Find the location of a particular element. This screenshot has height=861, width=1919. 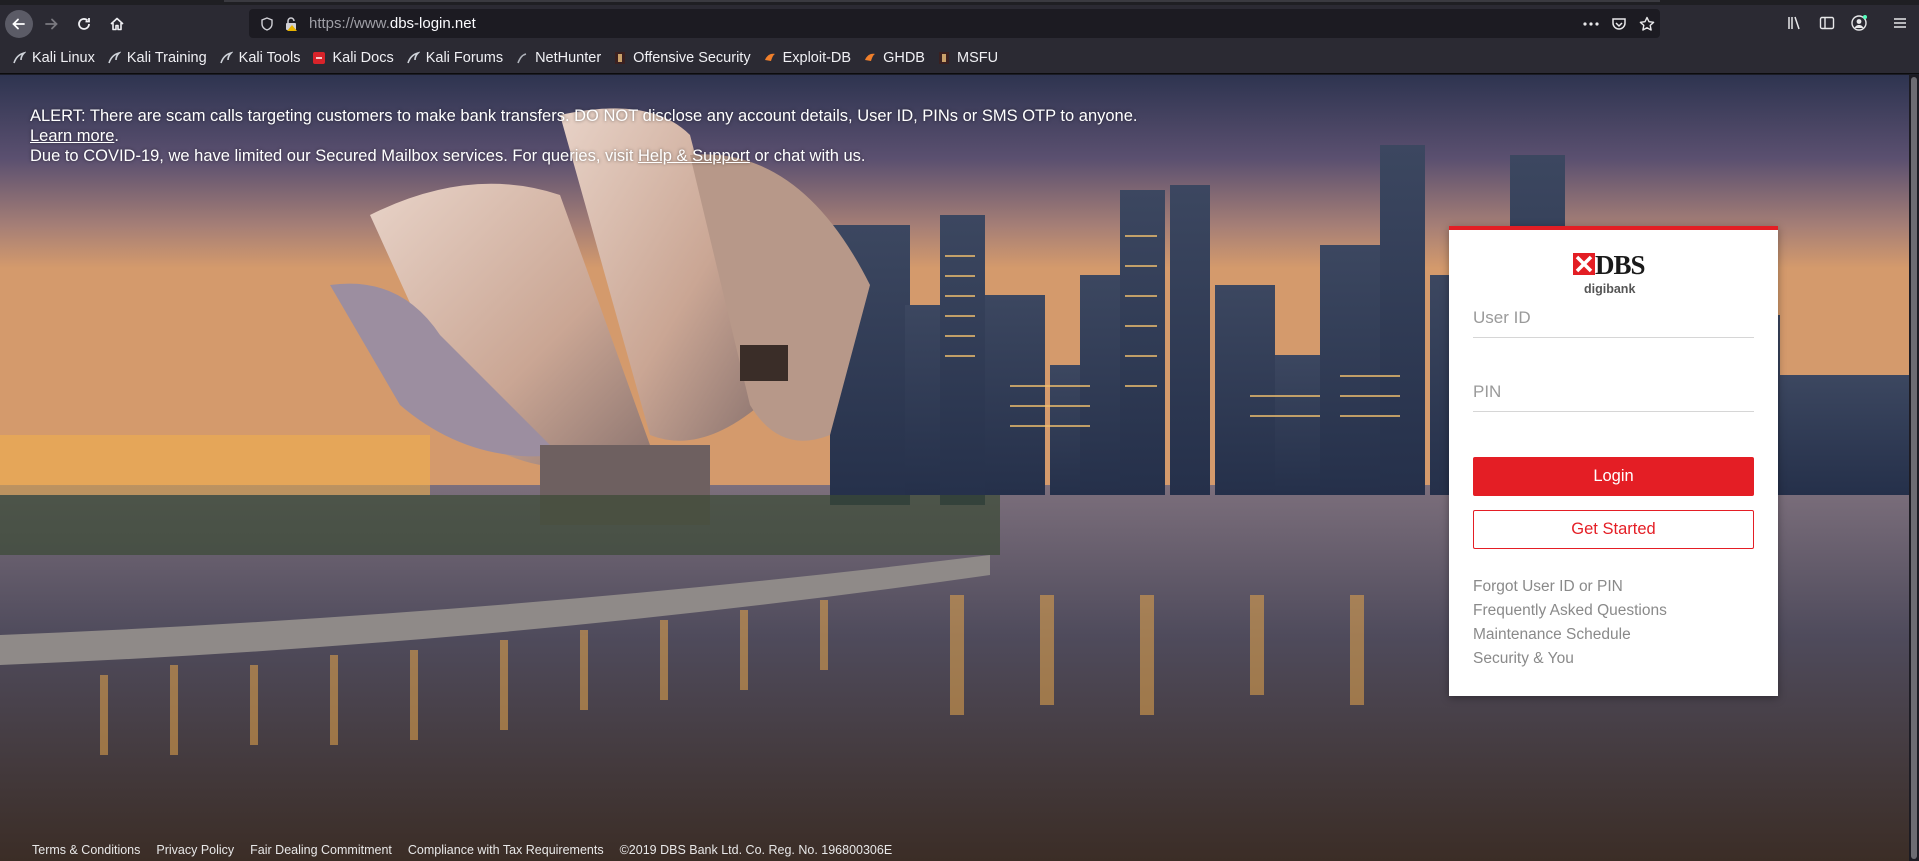

back-button is located at coordinates (19, 24).